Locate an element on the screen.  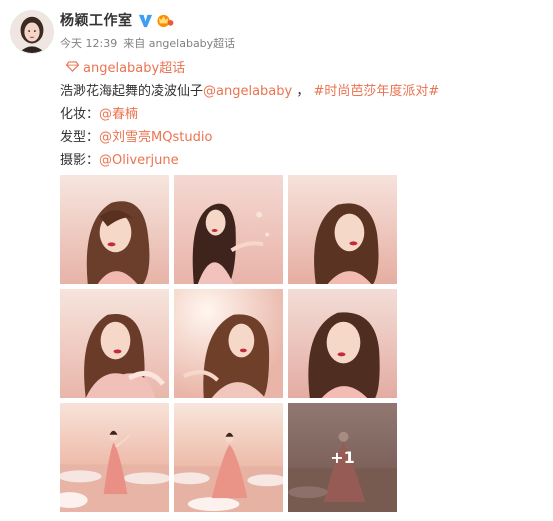
photo-thumbnail-9: +1 is located at coordinates (342, 457).